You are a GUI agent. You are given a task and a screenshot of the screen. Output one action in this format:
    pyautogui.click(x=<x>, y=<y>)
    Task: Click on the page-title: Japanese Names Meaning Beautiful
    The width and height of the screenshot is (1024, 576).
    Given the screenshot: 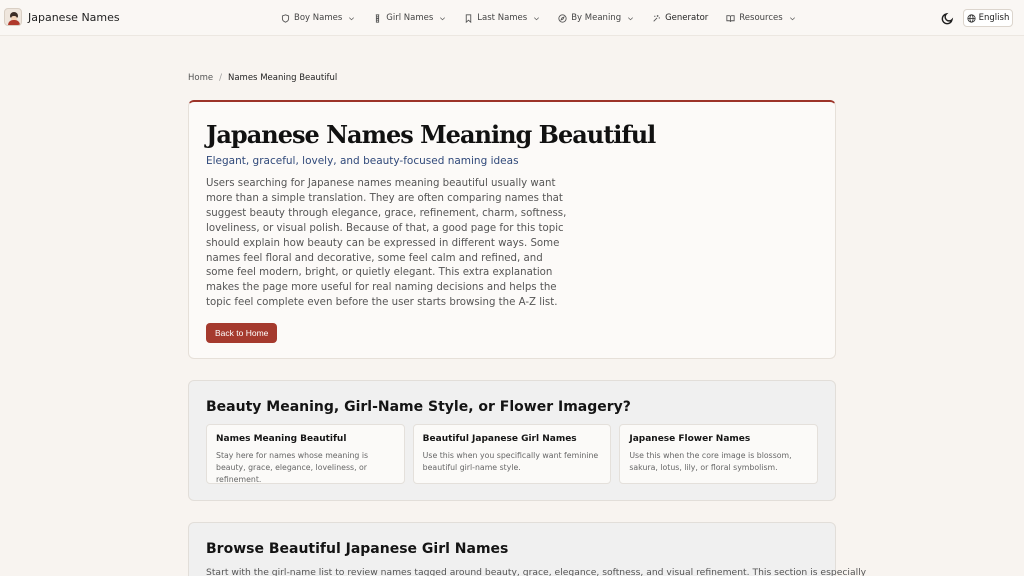 What is the action you would take?
    pyautogui.click(x=431, y=134)
    